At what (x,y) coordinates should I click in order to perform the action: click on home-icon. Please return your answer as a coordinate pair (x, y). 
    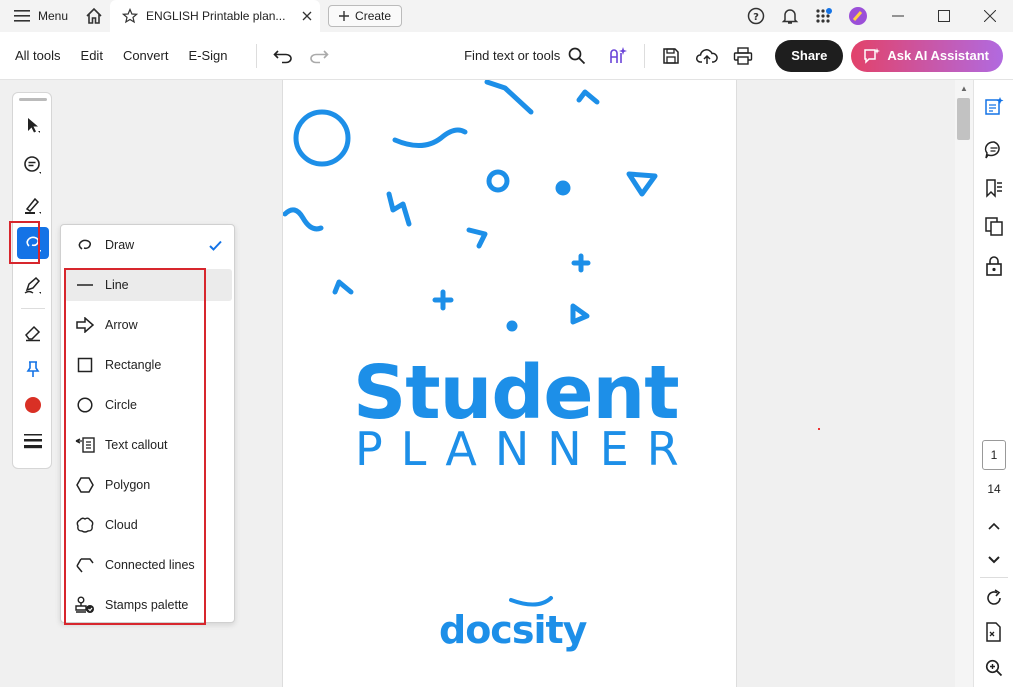
    Looking at the image, I should click on (94, 15).